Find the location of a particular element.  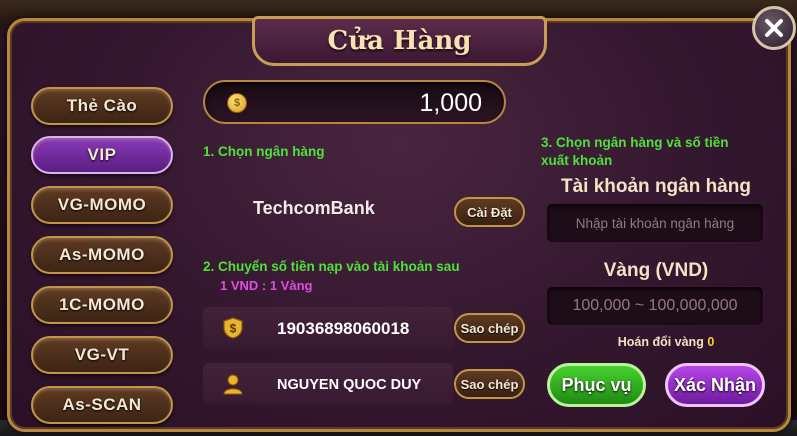

copy-account-name-button: Sao chép is located at coordinates (489, 384).